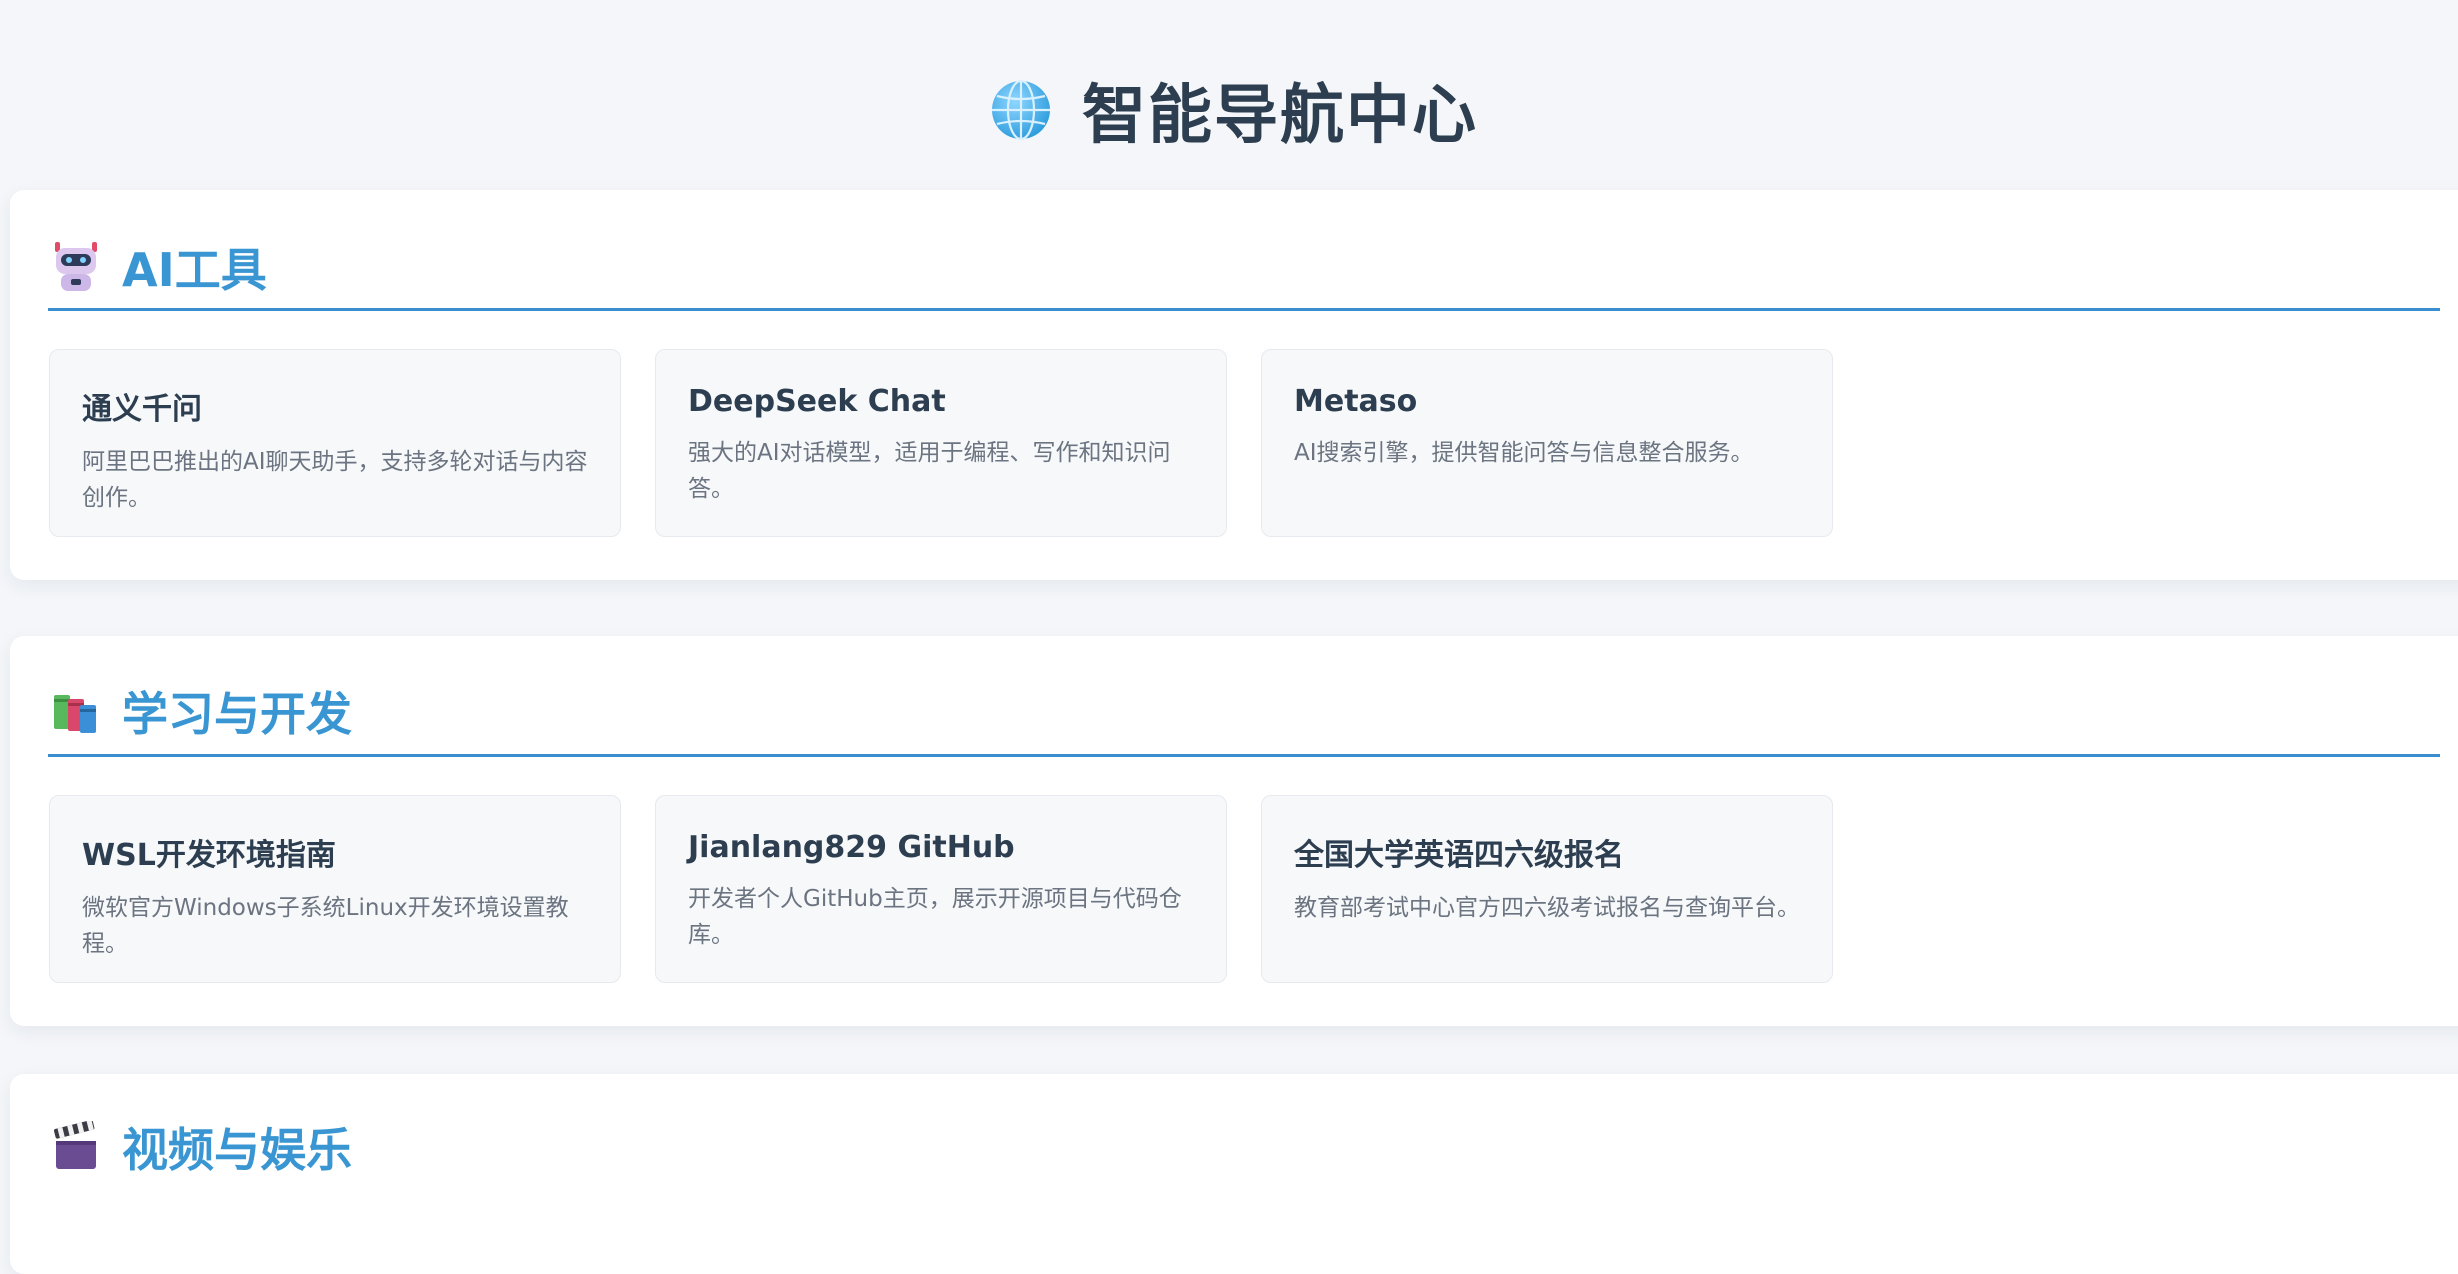 This screenshot has width=2458, height=1274. I want to click on section-header: AI工具, so click(158, 267).